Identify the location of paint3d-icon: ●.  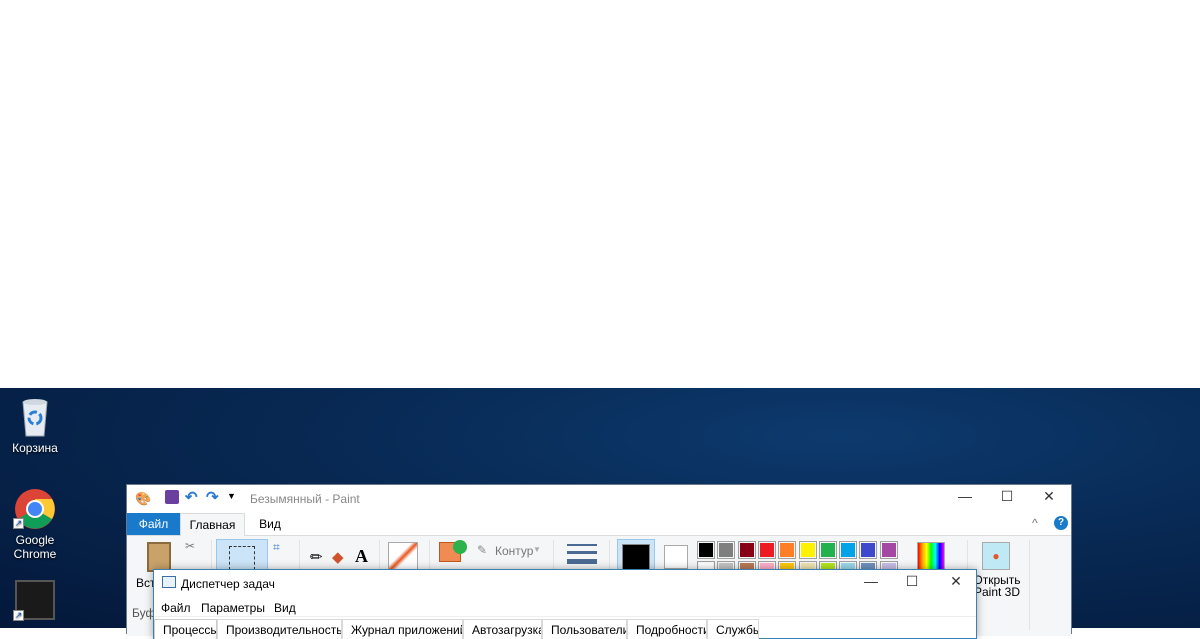
(996, 556).